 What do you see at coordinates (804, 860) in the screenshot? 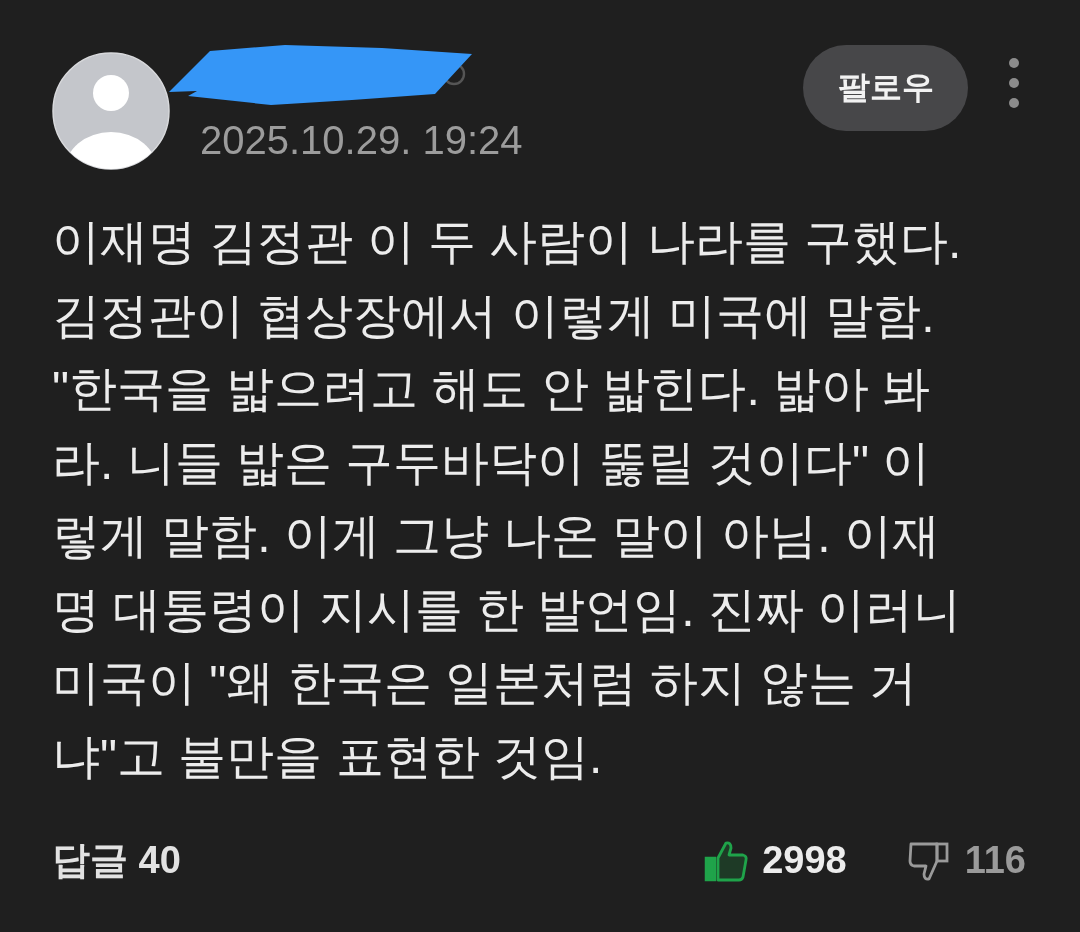
I see `reaction-count: 2998` at bounding box center [804, 860].